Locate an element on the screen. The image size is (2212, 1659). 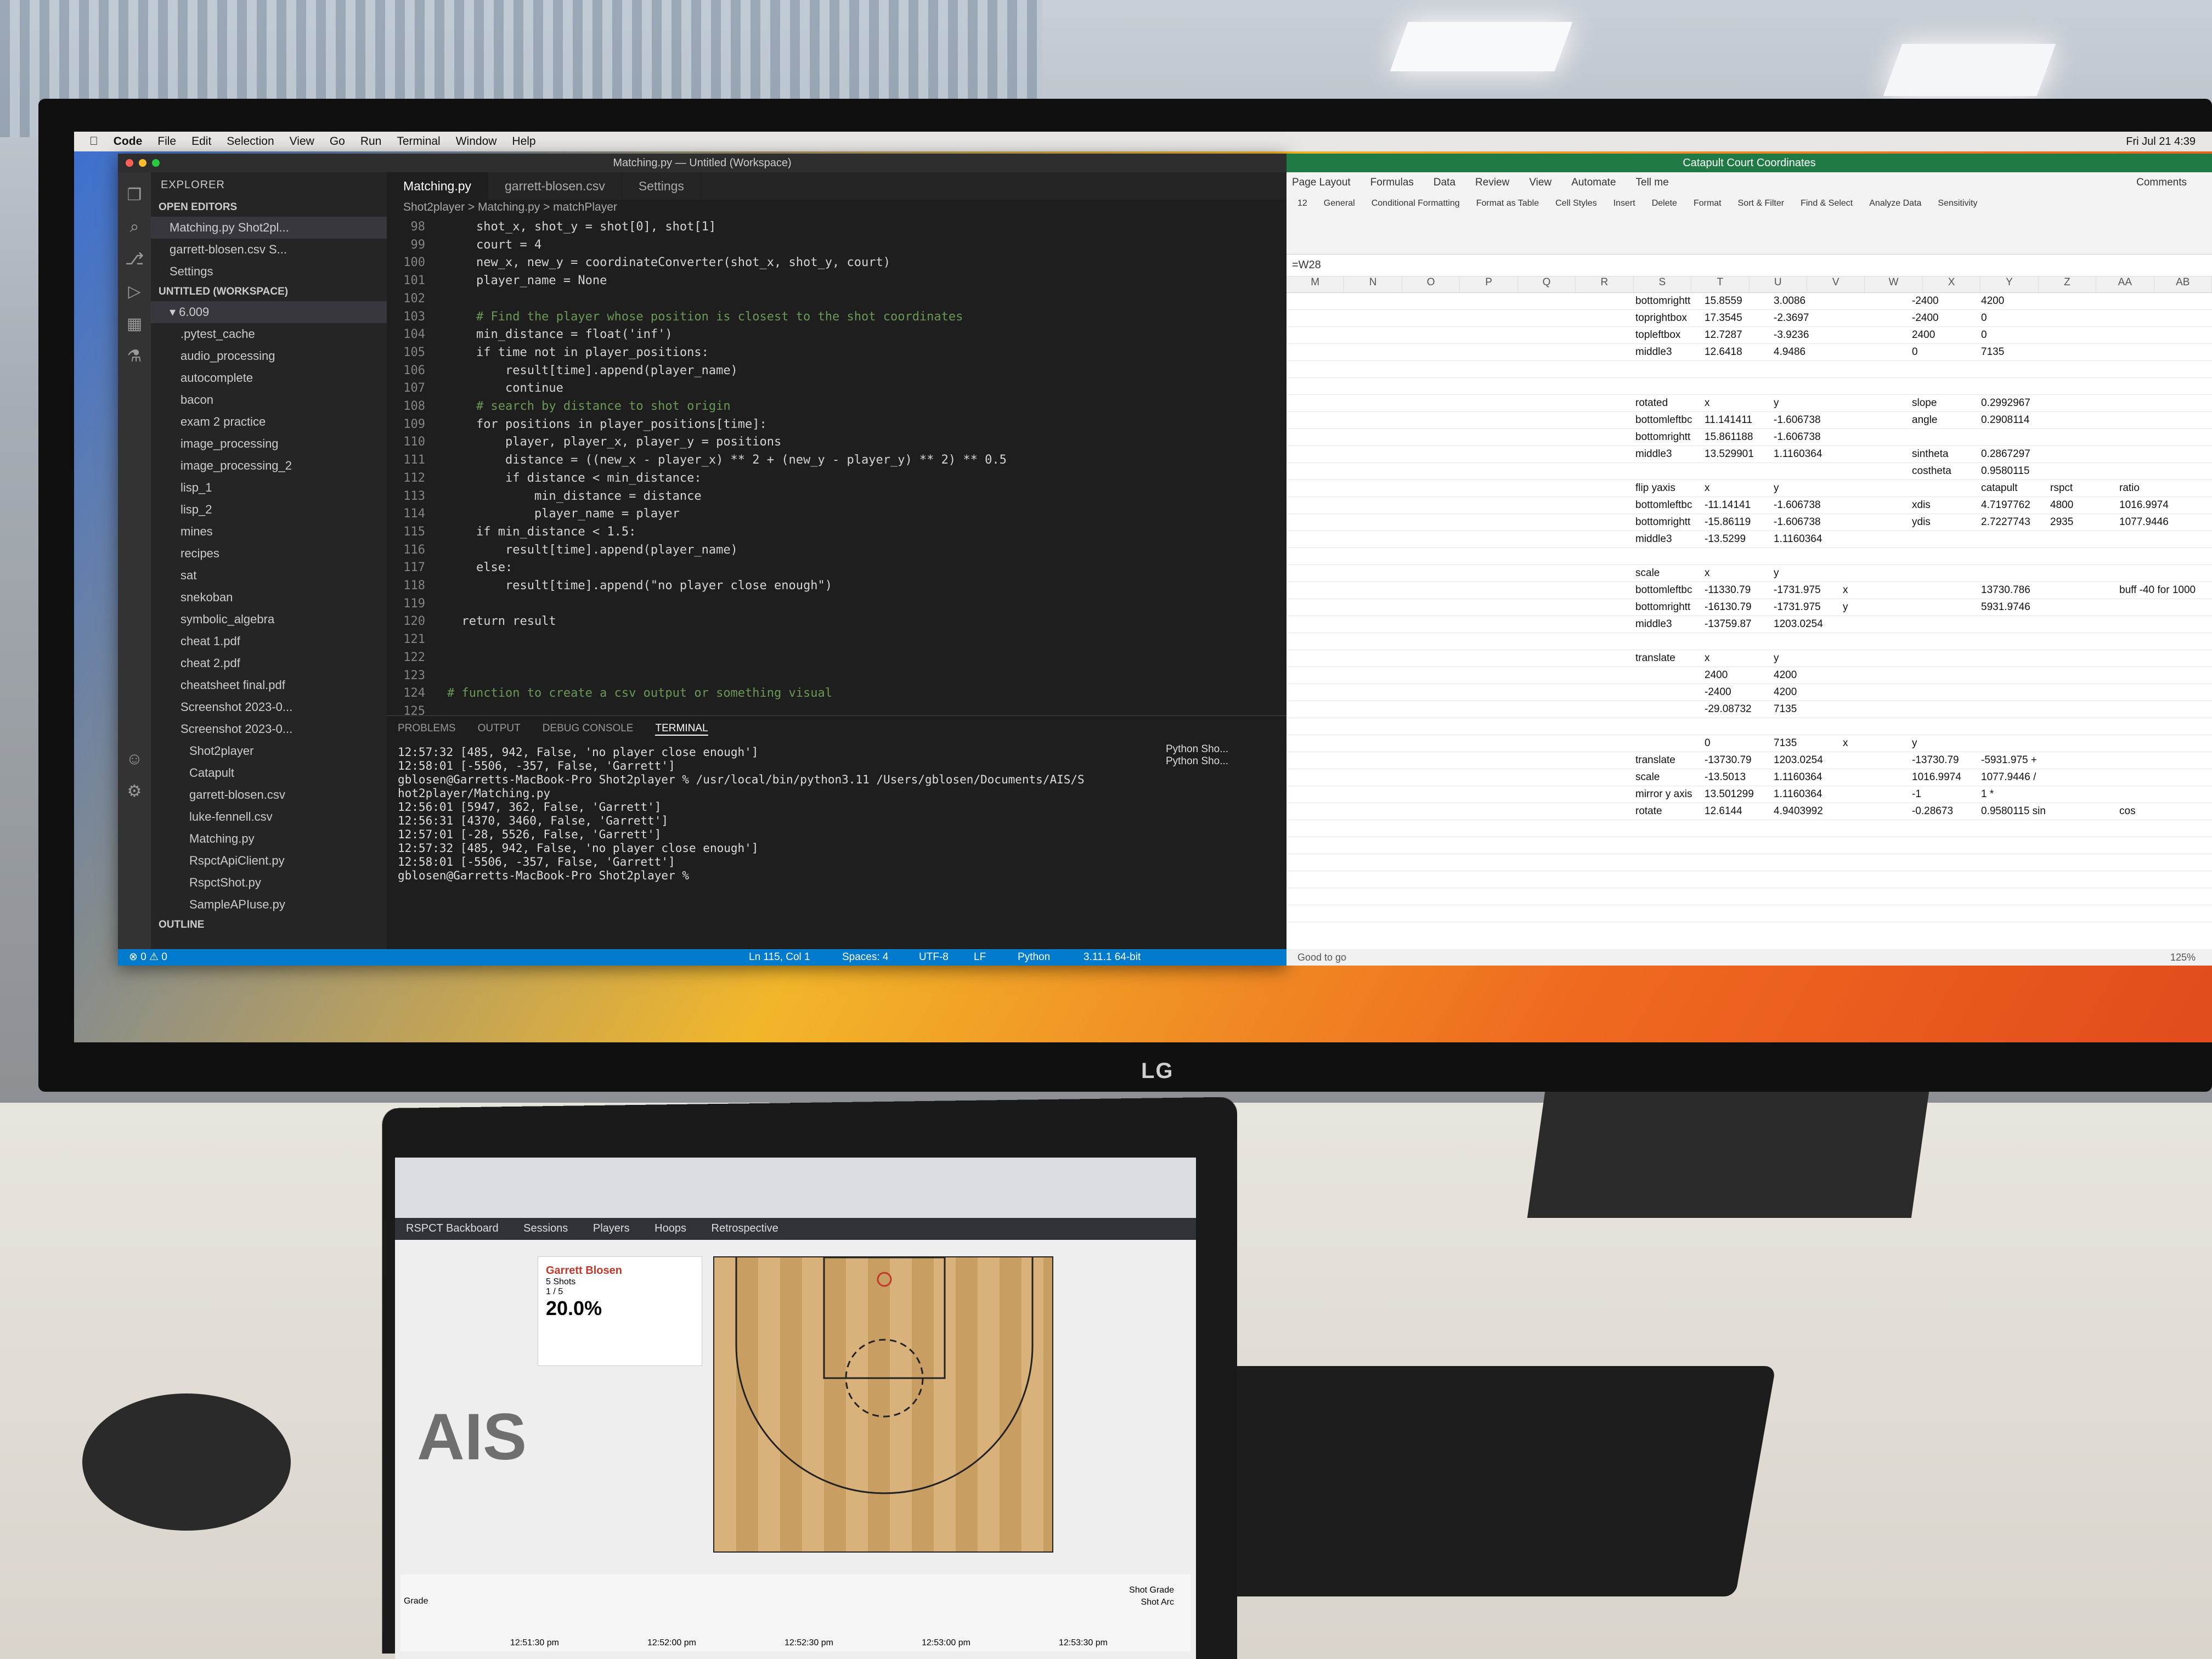
file-tree-item: cheat 1.pdf is located at coordinates (269, 641).